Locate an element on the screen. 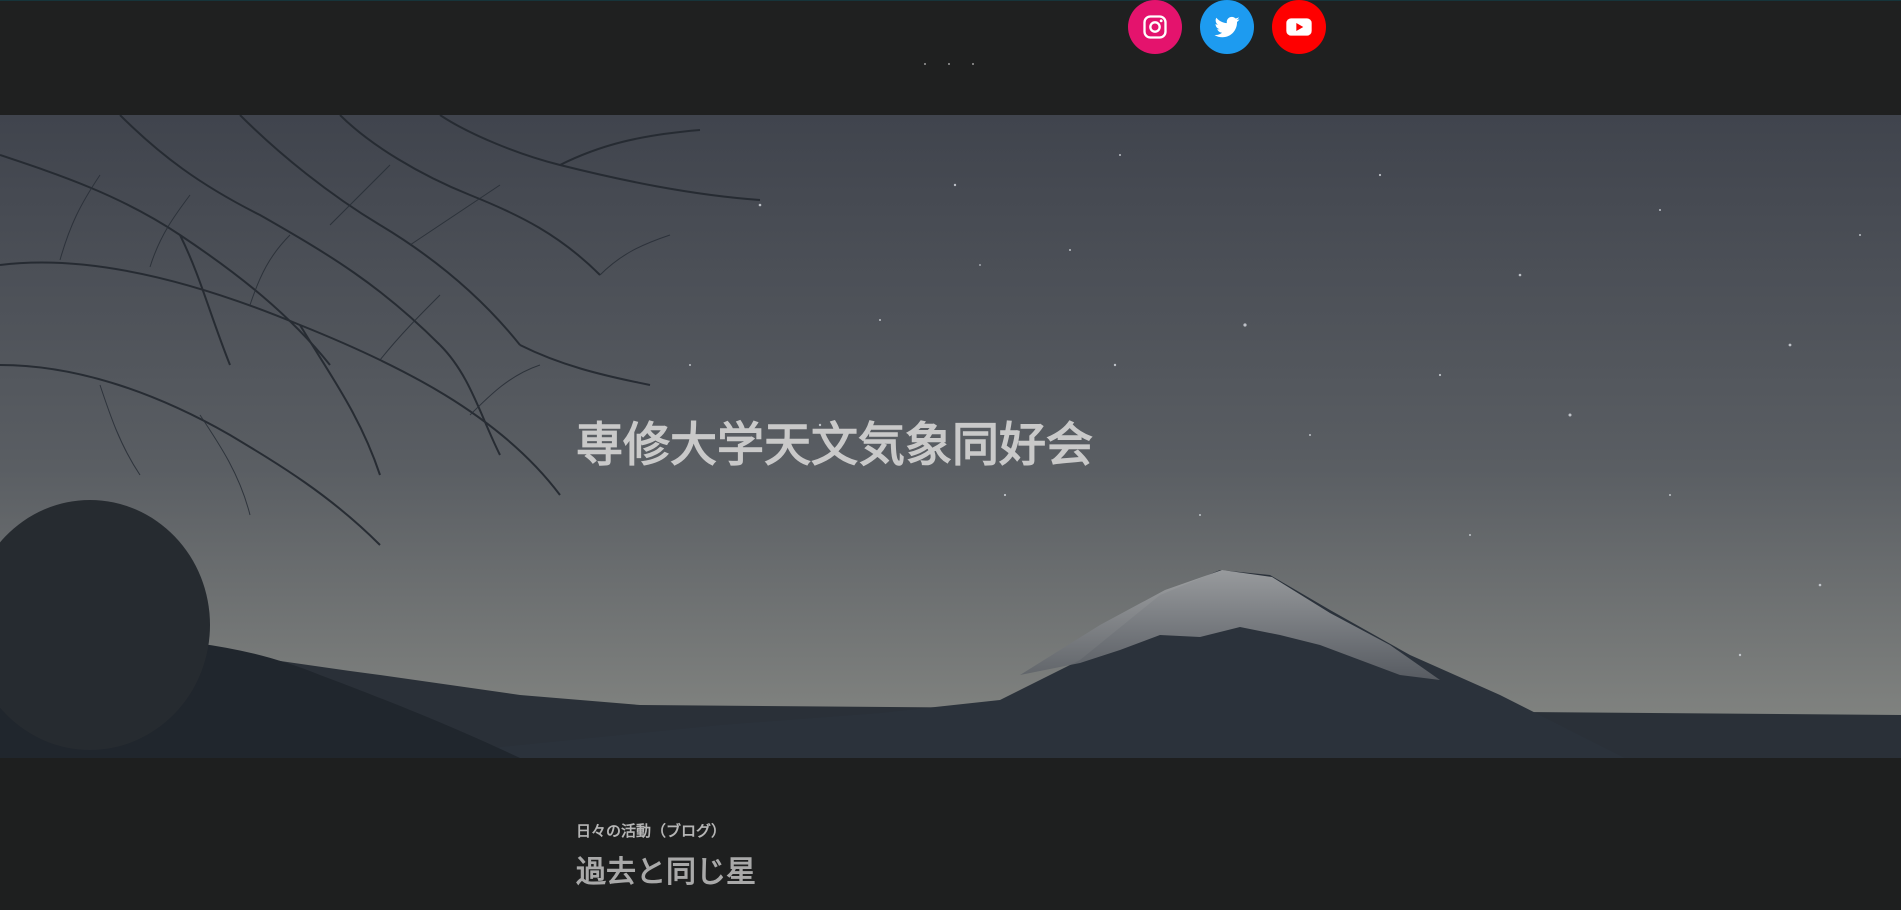  instagram-link is located at coordinates (1155, 27).